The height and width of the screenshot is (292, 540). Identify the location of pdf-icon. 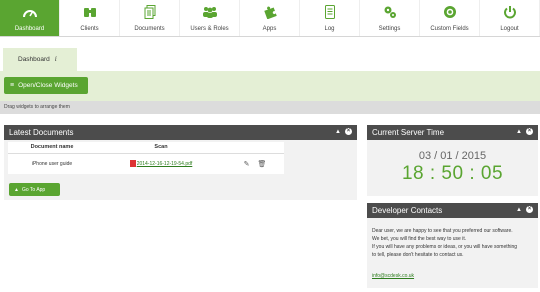
(132, 164).